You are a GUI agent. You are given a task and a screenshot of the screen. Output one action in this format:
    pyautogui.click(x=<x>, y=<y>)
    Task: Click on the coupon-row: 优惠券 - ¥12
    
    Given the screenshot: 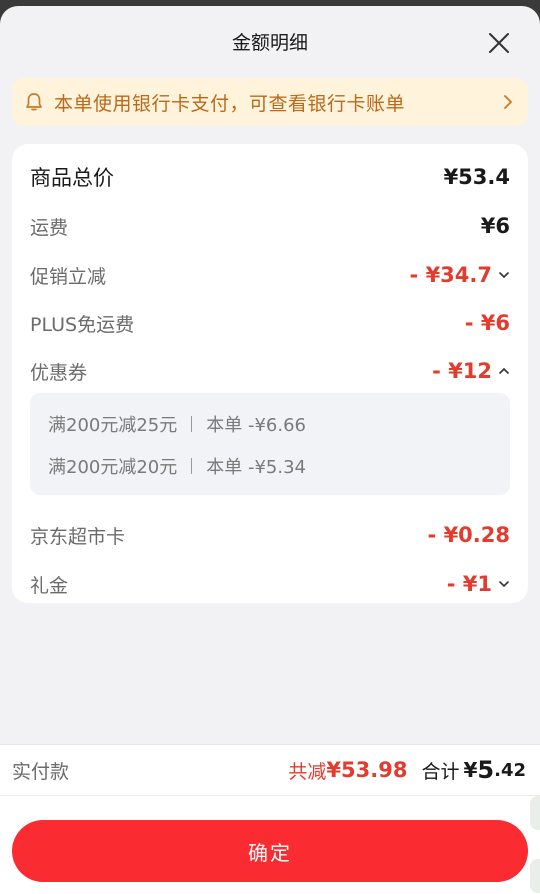 What is the action you would take?
    pyautogui.click(x=270, y=371)
    